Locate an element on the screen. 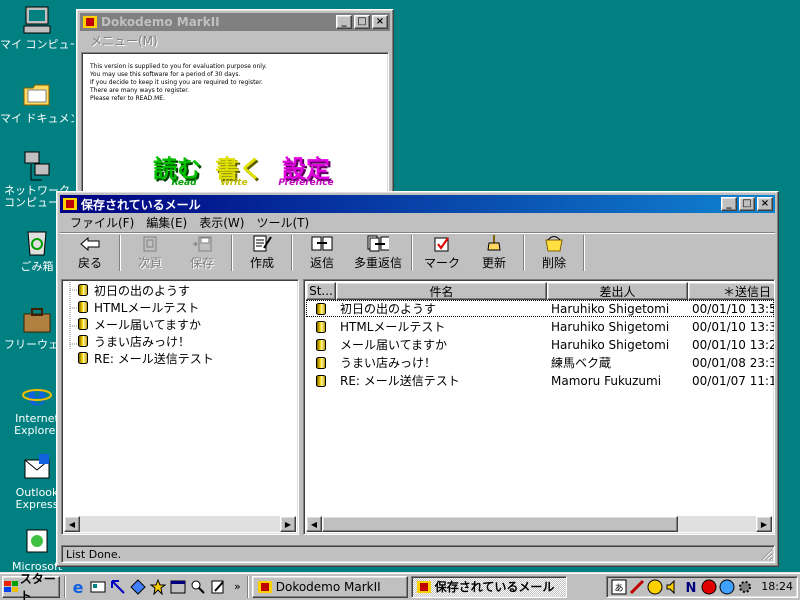 The height and width of the screenshot is (600, 800). tree-item: HTMLメールテスト is located at coordinates (138, 307).